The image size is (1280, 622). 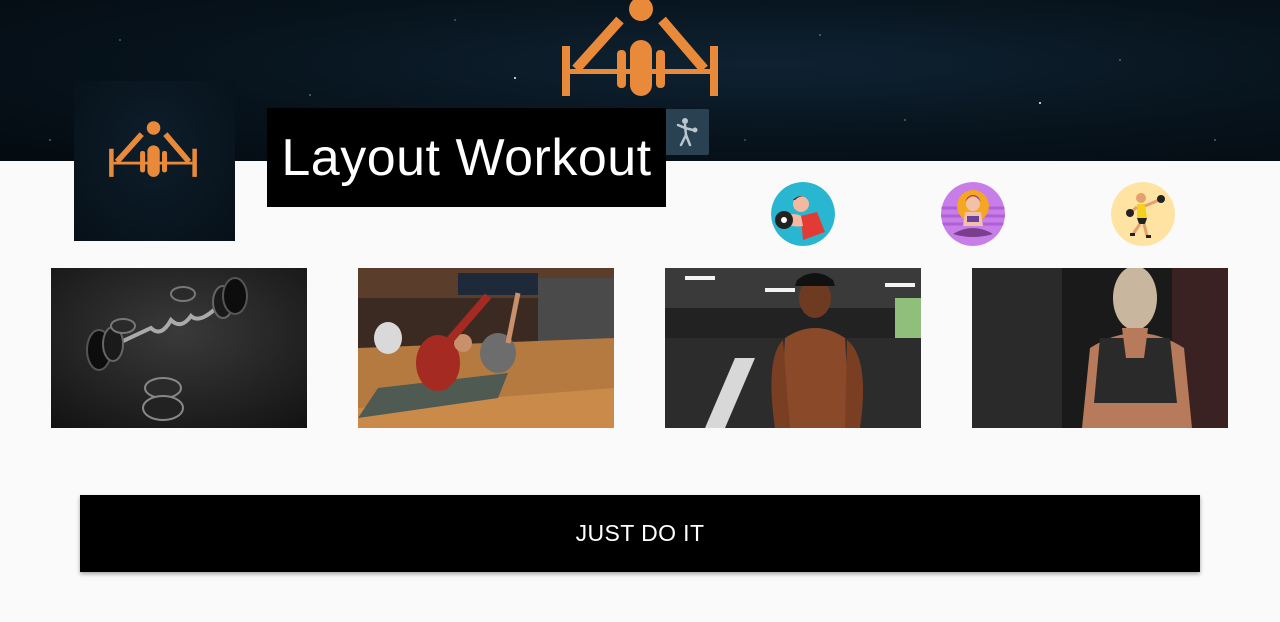 I want to click on gallery-photo-barbell, so click(x=179, y=348).